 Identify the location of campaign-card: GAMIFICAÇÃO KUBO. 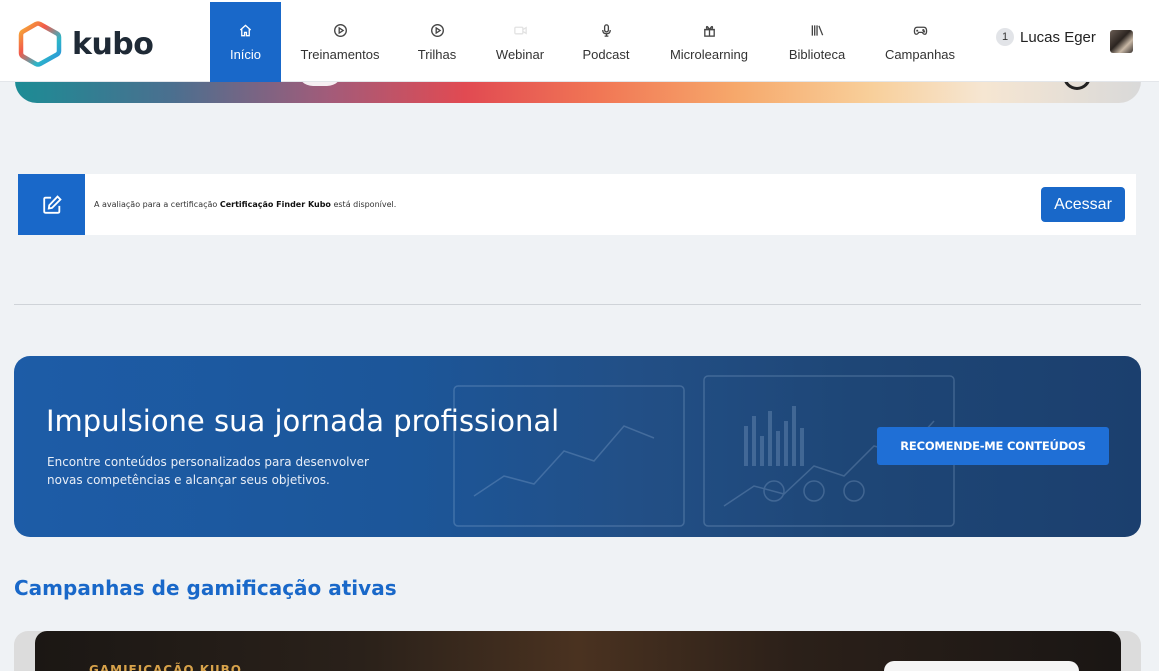
(578, 651).